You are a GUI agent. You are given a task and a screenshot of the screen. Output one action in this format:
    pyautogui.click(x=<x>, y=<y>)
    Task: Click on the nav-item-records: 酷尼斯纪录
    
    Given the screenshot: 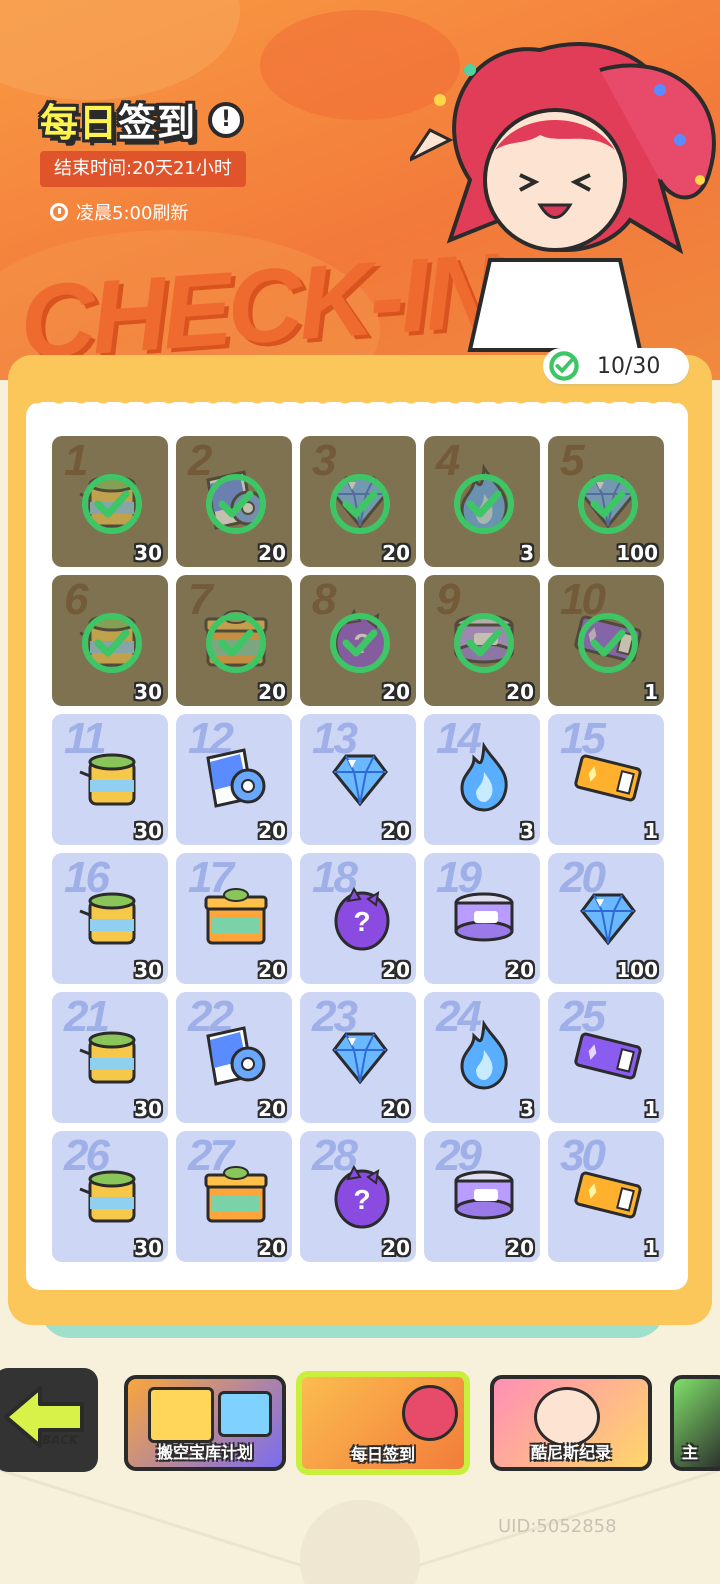 What is the action you would take?
    pyautogui.click(x=571, y=1423)
    